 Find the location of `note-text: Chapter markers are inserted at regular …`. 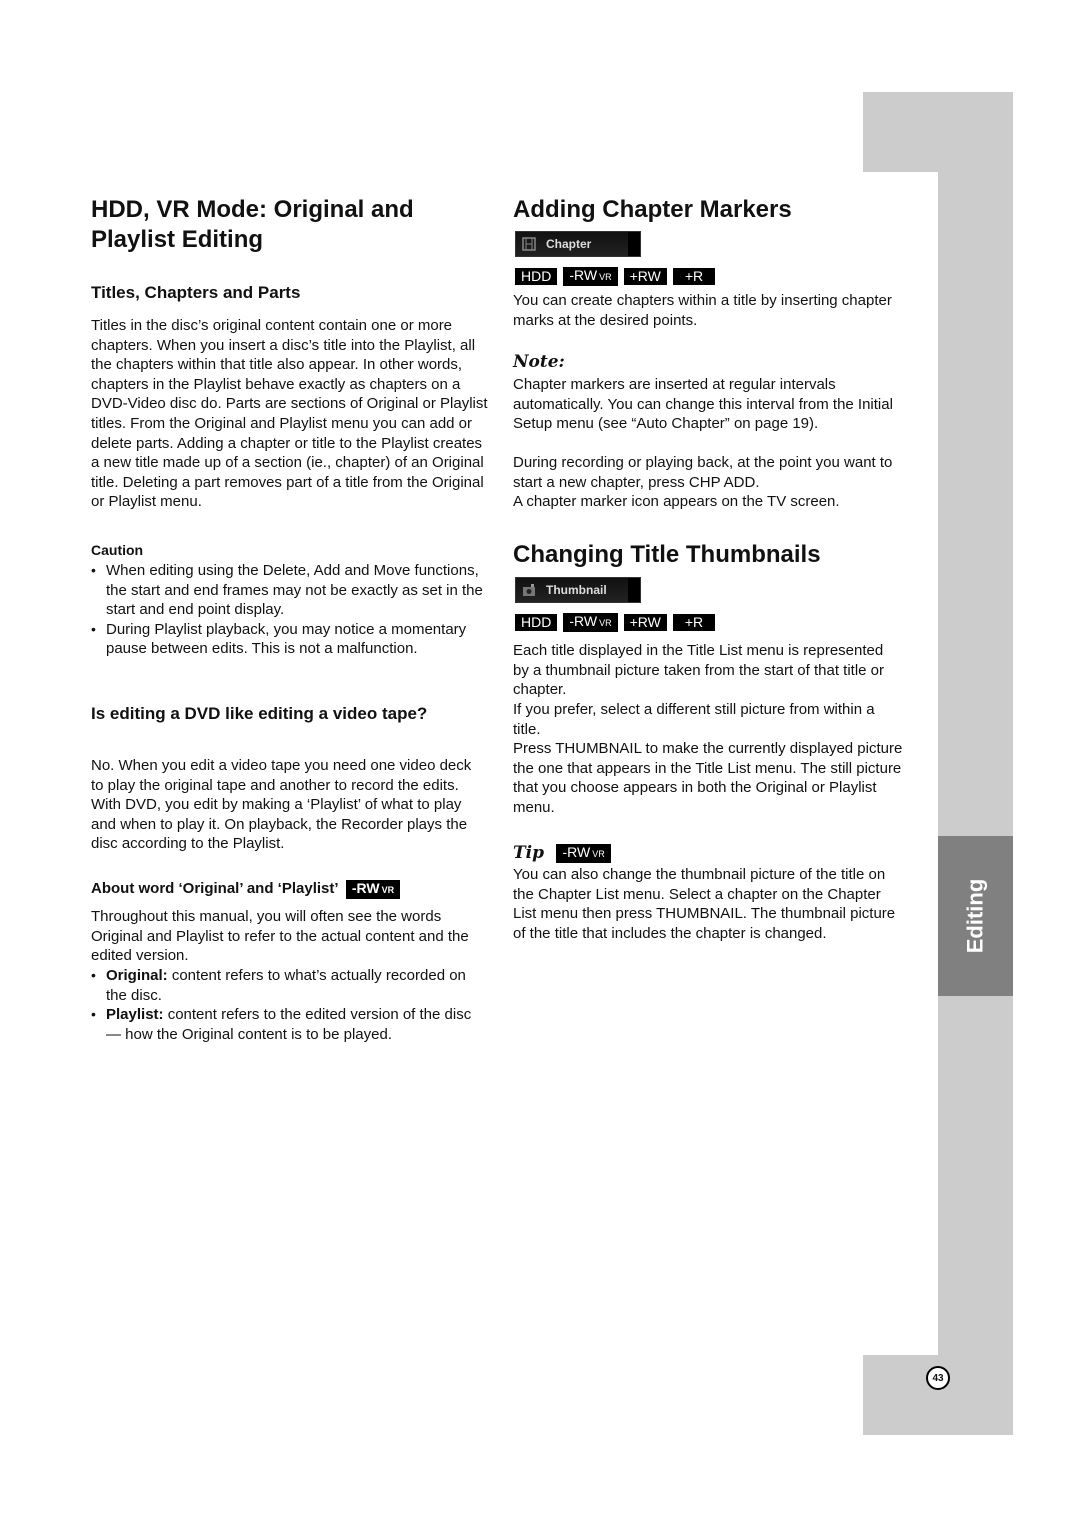

note-text: Chapter markers are inserted at regular … is located at coordinates (703, 404).